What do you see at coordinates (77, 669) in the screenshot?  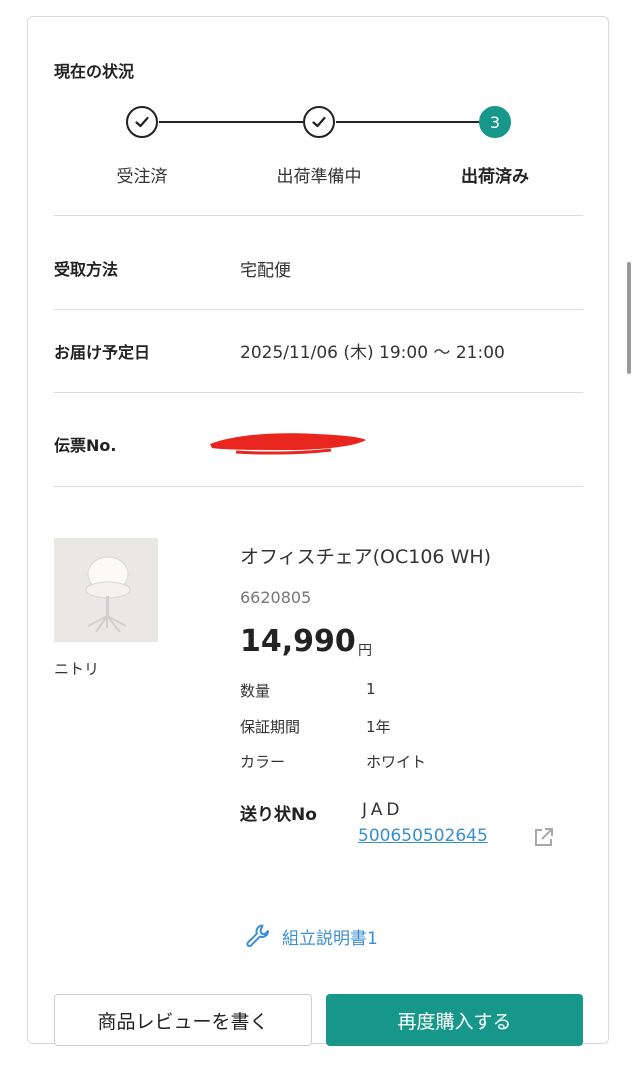 I see `brand-name: ニトリ` at bounding box center [77, 669].